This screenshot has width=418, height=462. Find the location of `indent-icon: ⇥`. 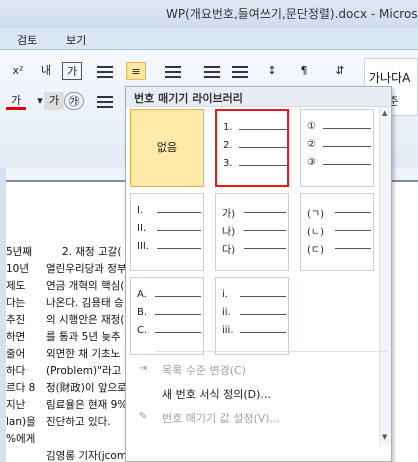

indent-icon: ⇥ is located at coordinates (143, 368).